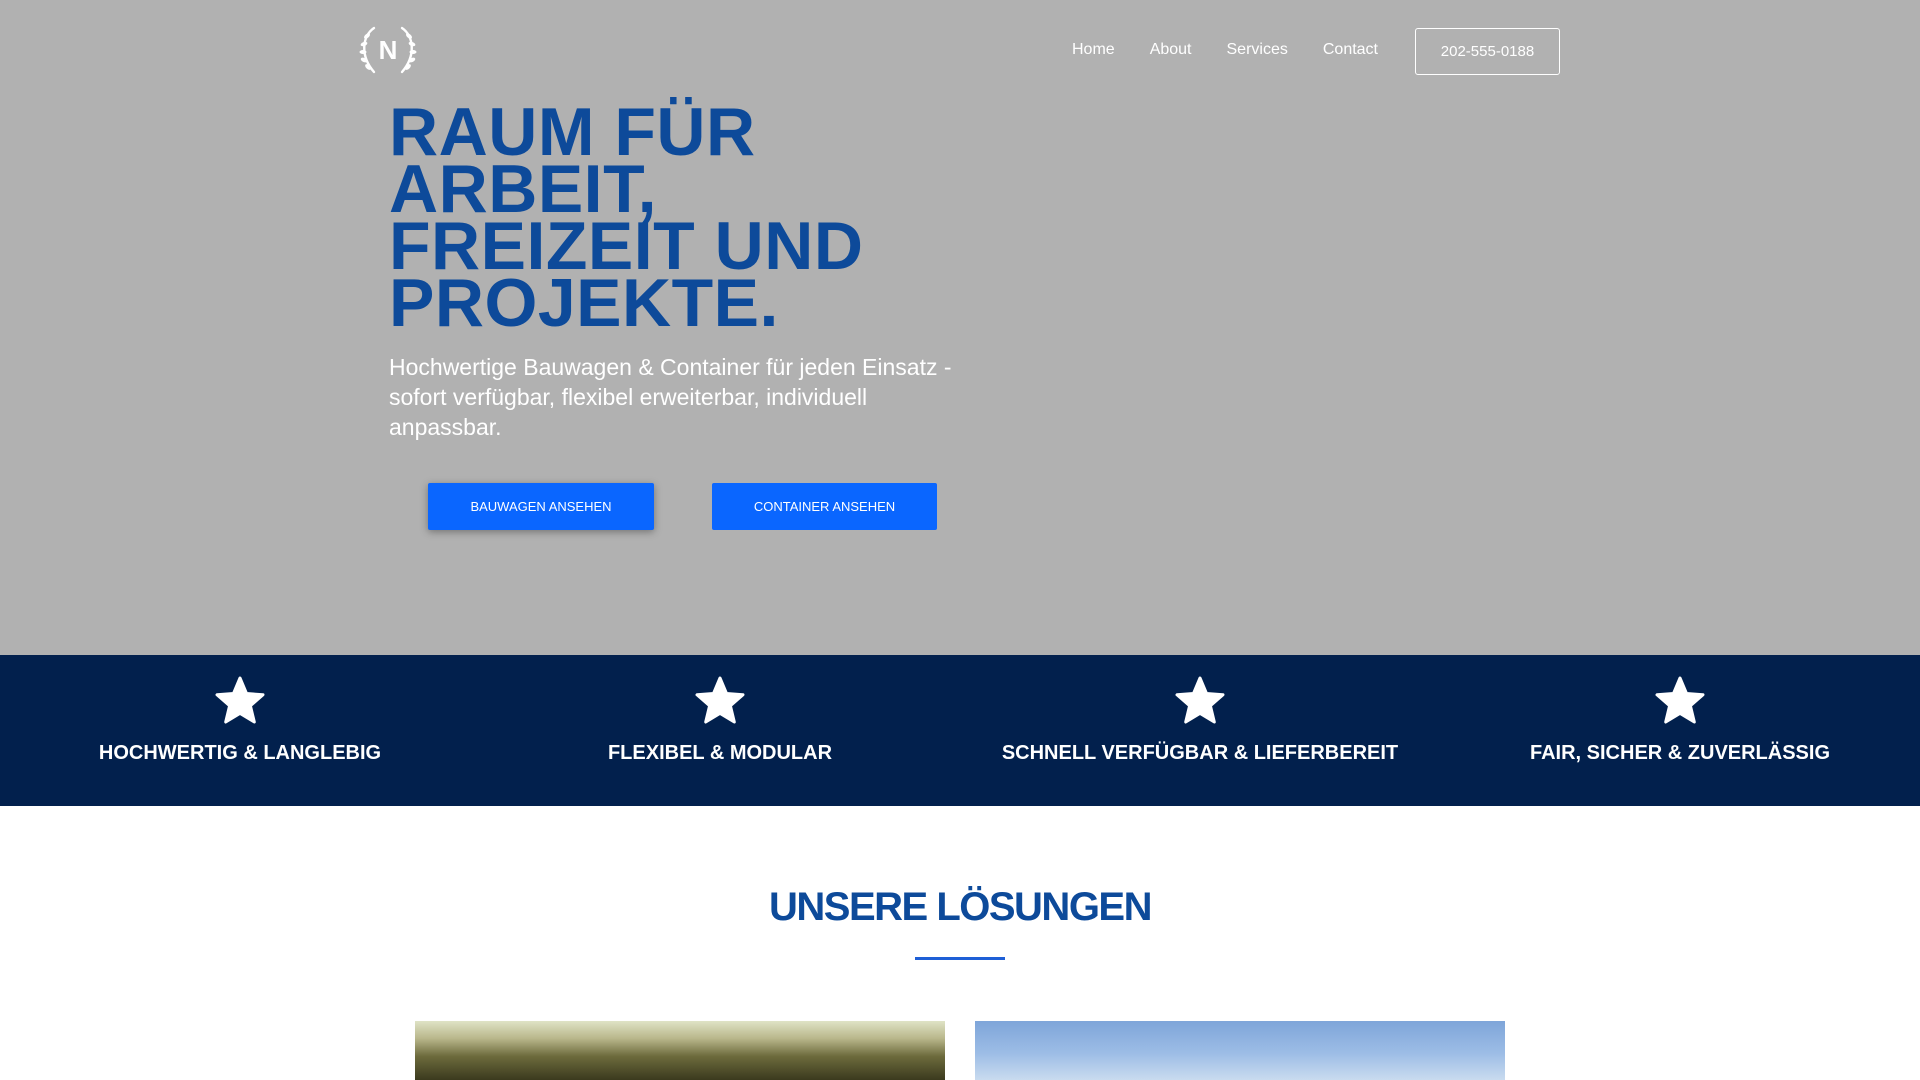 The width and height of the screenshot is (1920, 1080). Describe the element at coordinates (680, 1050) in the screenshot. I see `solution-card-image-forest` at that location.